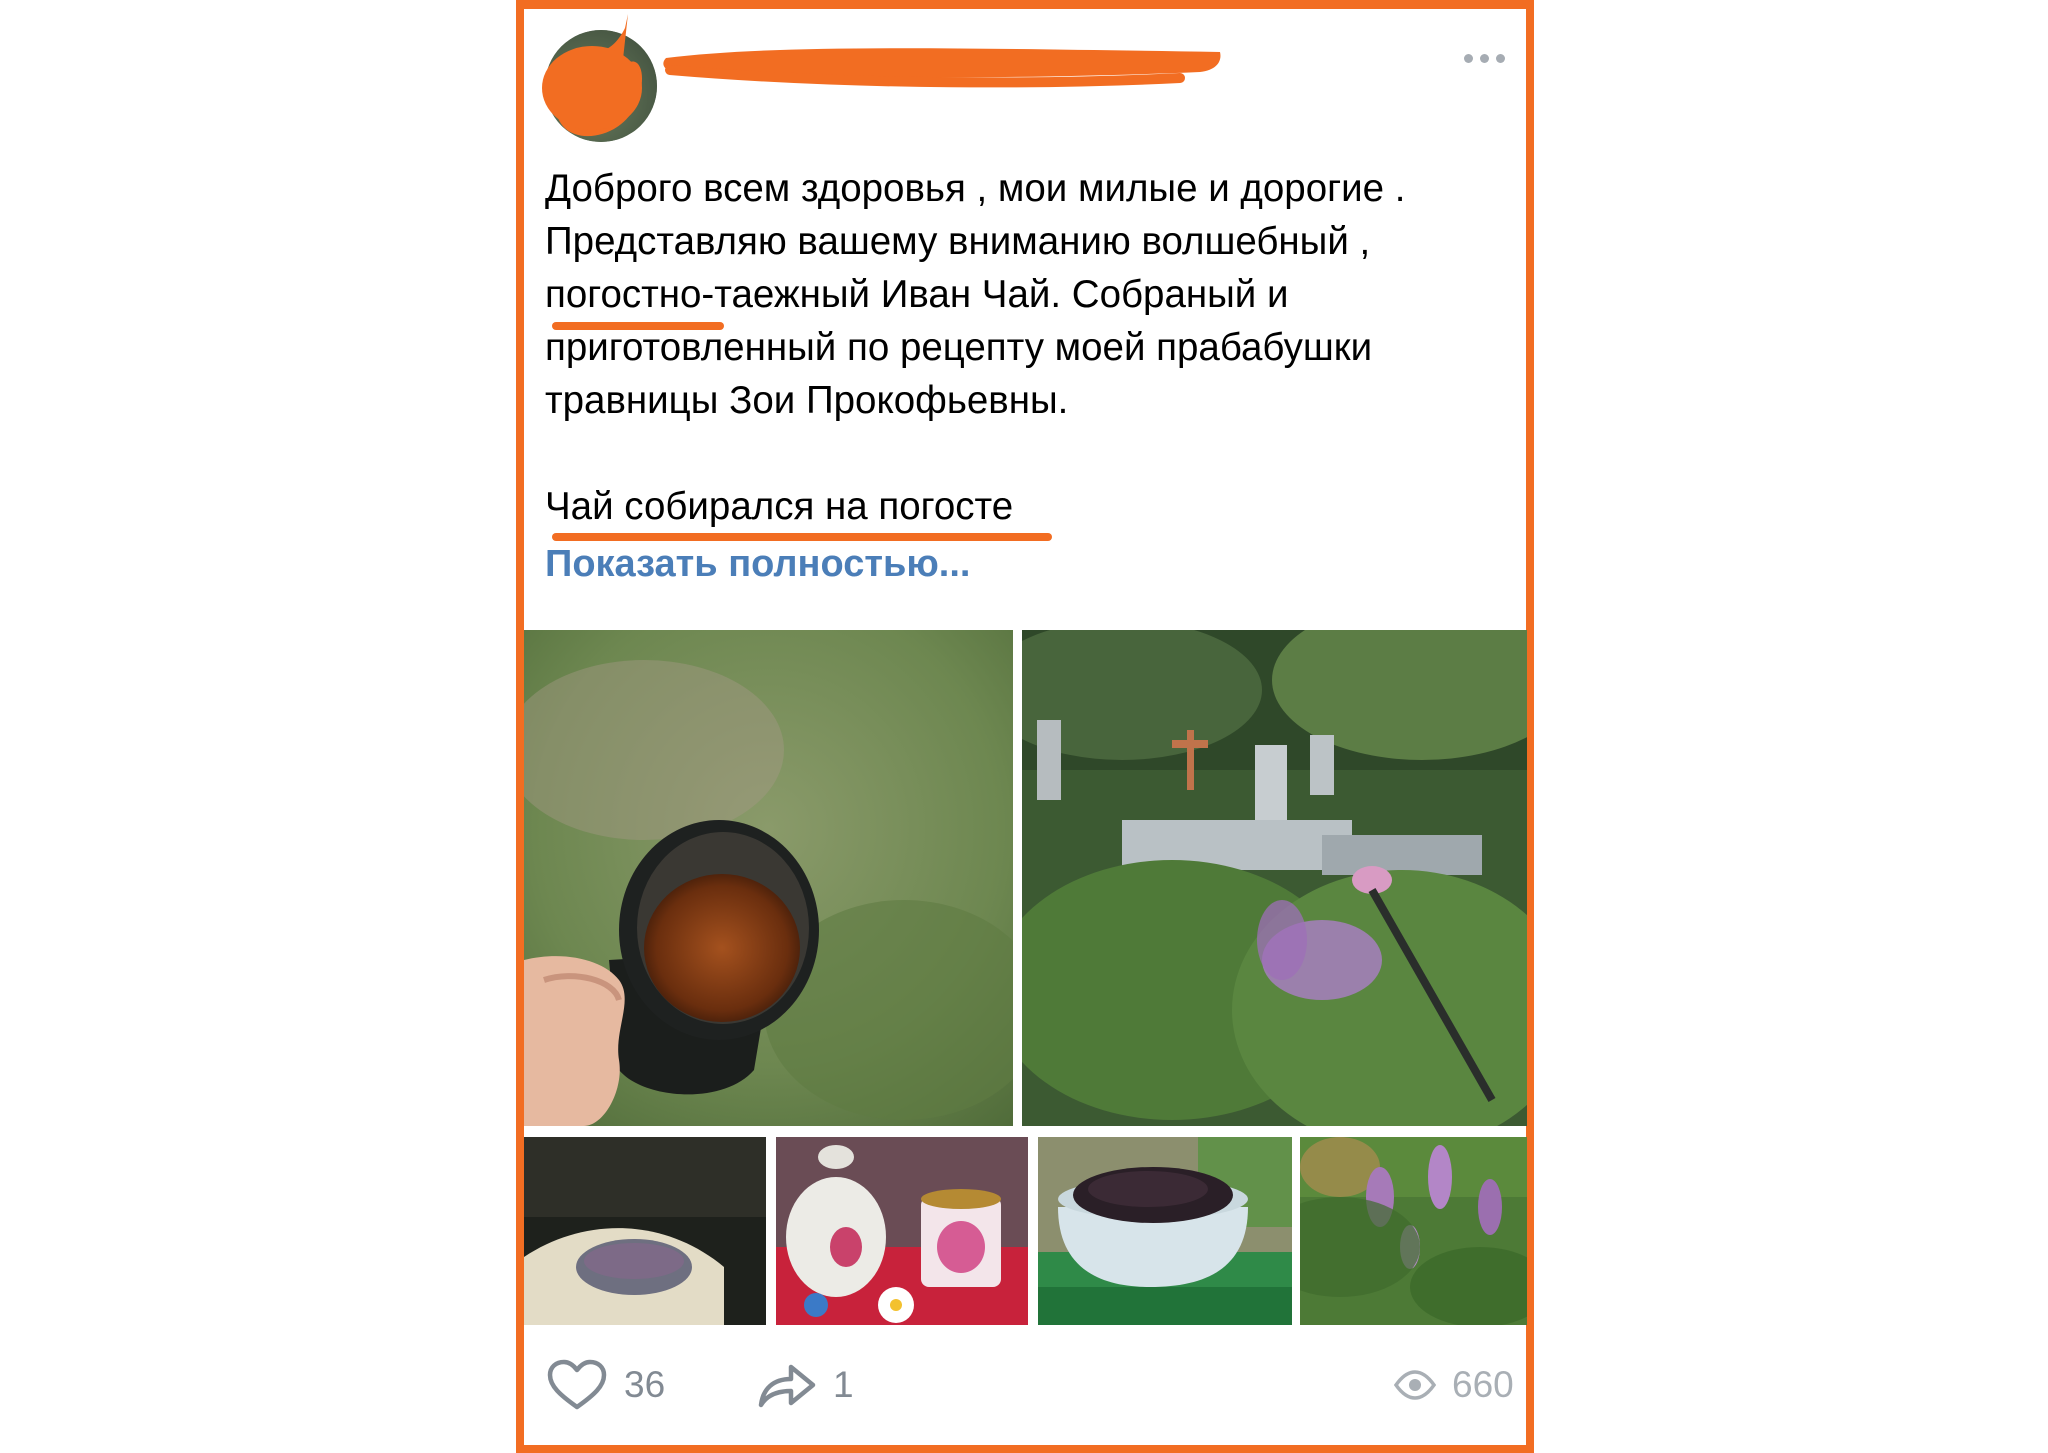 This screenshot has height=1453, width=2048. Describe the element at coordinates (1415, 1385) in the screenshot. I see `eye-icon` at that location.